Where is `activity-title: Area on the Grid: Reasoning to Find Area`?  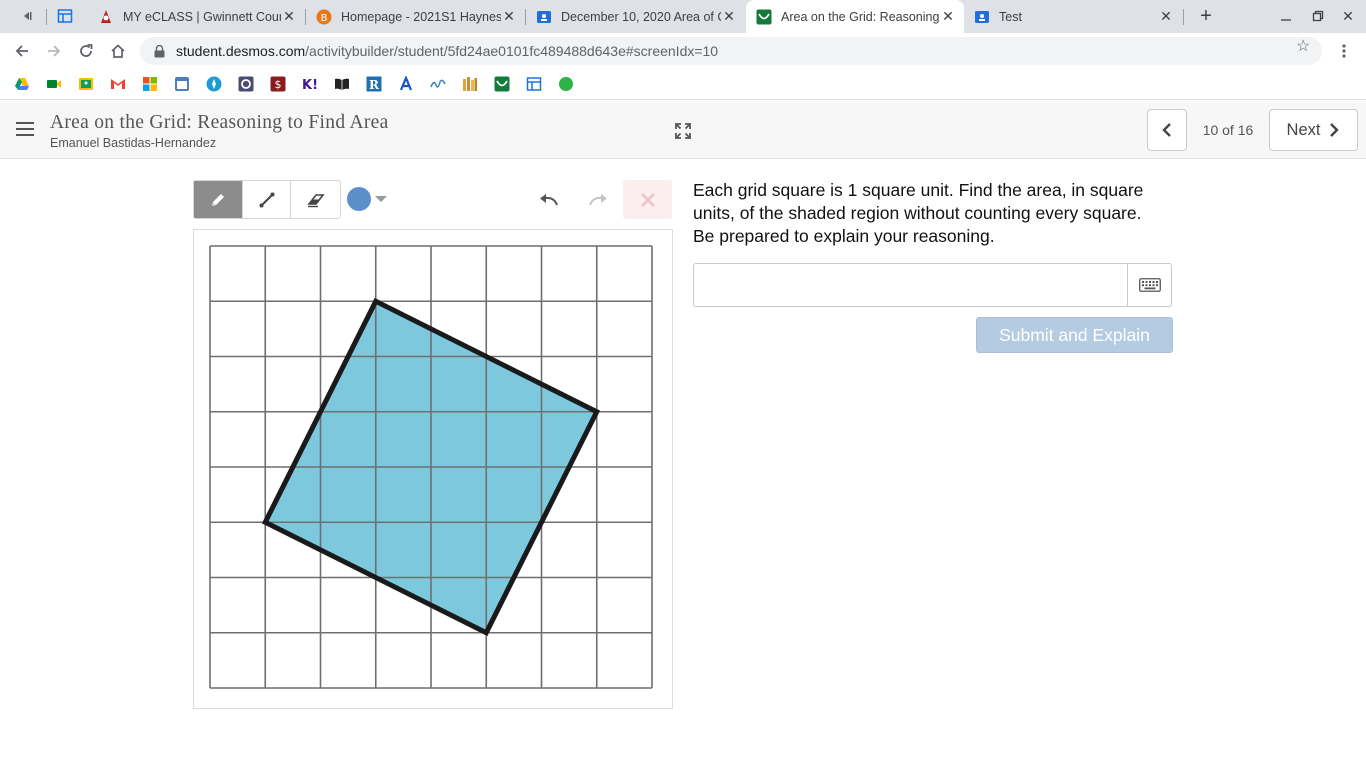 activity-title: Area on the Grid: Reasoning to Find Area is located at coordinates (219, 122).